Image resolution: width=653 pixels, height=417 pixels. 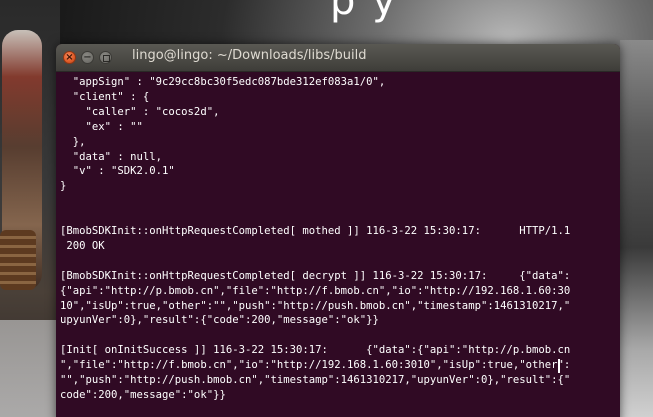 I want to click on terminal-line: "data" : null,, so click(x=111, y=156).